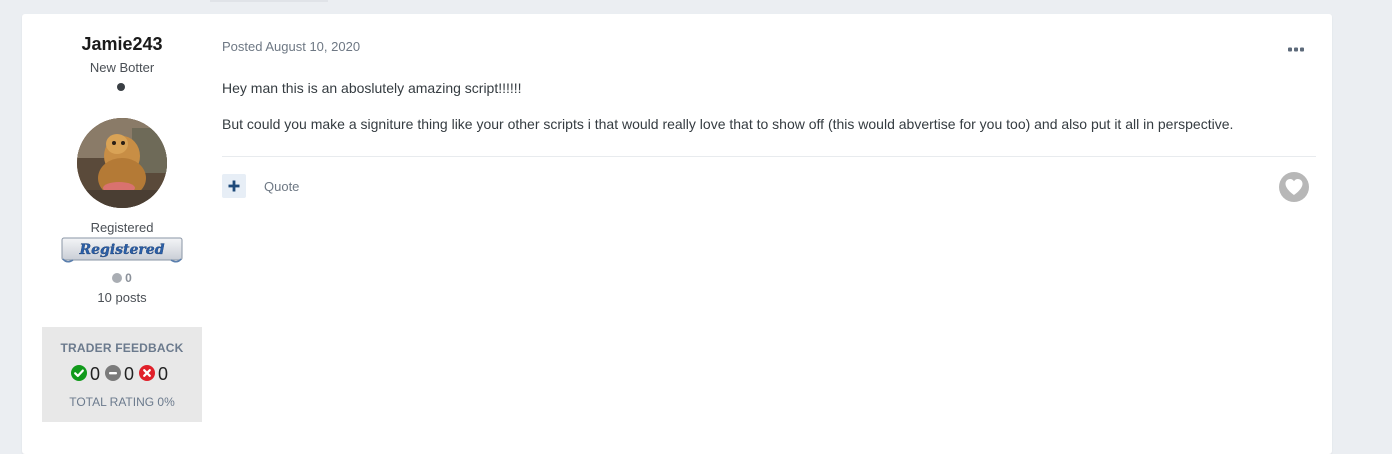  I want to click on plus-icon, so click(234, 186).